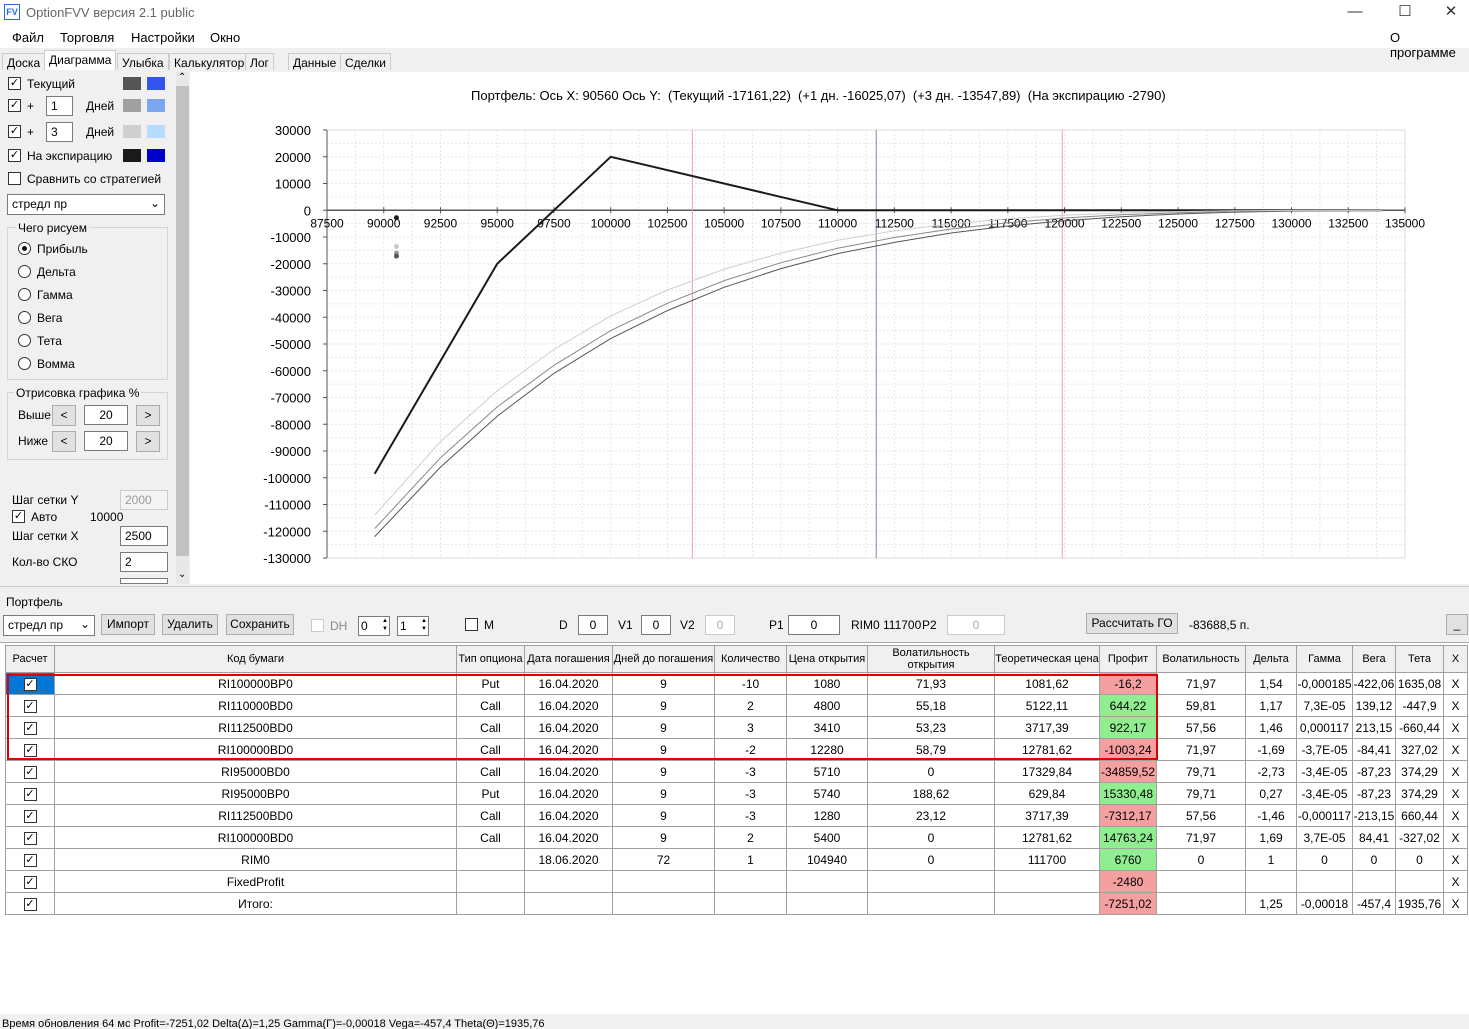 The height and width of the screenshot is (1029, 1469). Describe the element at coordinates (64, 415) in the screenshot. I see `above-decrease-button: <` at that location.